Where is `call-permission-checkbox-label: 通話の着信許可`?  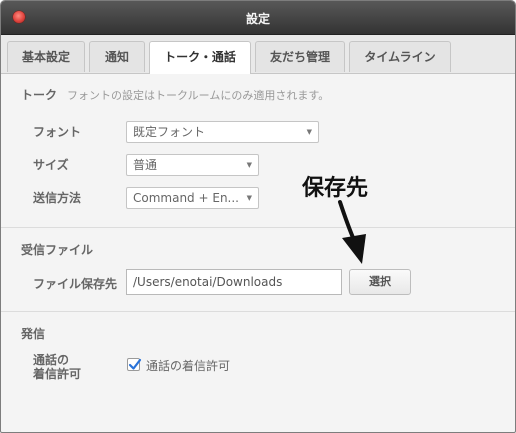
call-permission-checkbox-label: 通話の着信許可 is located at coordinates (188, 365).